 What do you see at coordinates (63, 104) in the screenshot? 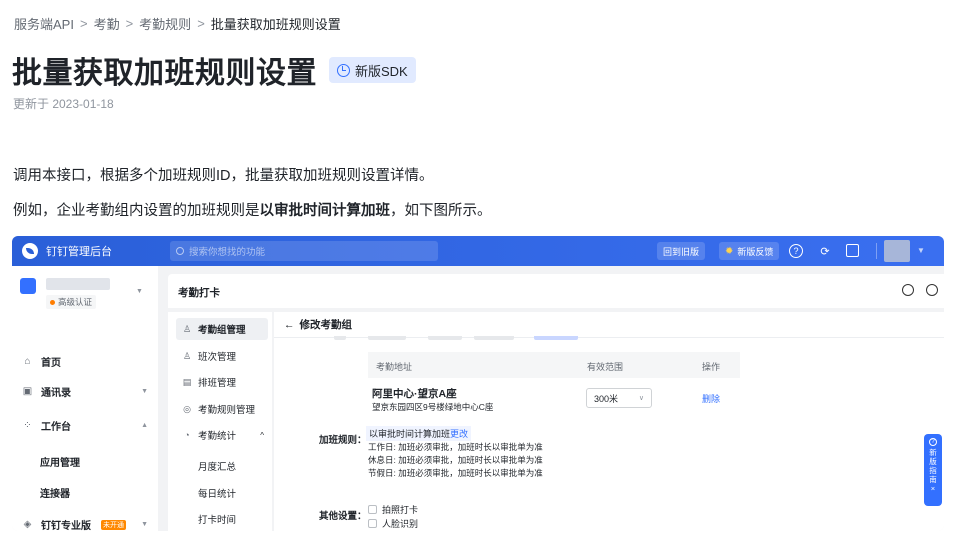
I see `updated-date: 更新于 2023-01-18` at bounding box center [63, 104].